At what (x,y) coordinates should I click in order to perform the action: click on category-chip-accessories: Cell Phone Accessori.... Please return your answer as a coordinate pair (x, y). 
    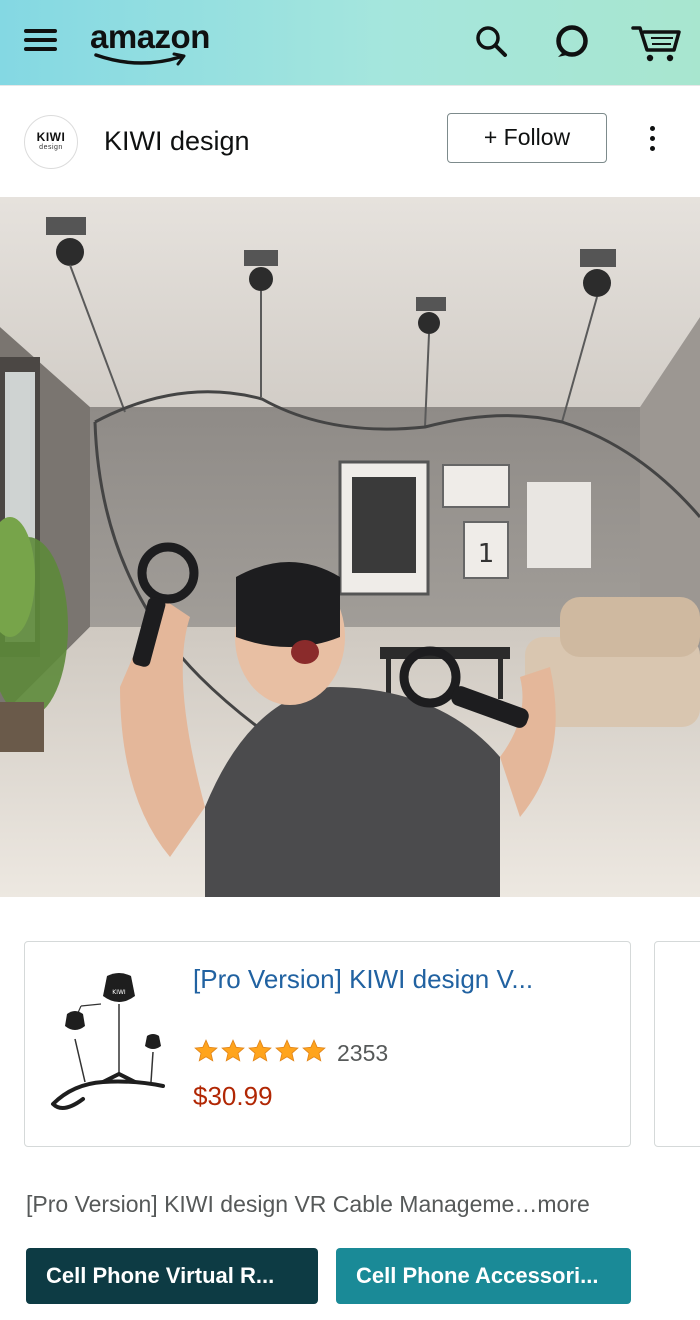
    Looking at the image, I should click on (483, 1276).